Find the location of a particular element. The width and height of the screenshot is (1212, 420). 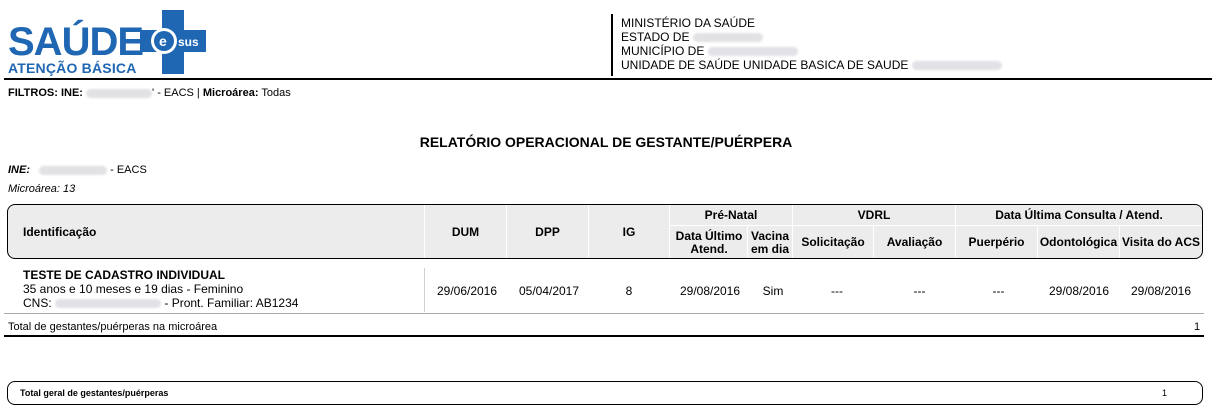

grand-total-label: Total geral de gestantes/puérperas is located at coordinates (94, 393).